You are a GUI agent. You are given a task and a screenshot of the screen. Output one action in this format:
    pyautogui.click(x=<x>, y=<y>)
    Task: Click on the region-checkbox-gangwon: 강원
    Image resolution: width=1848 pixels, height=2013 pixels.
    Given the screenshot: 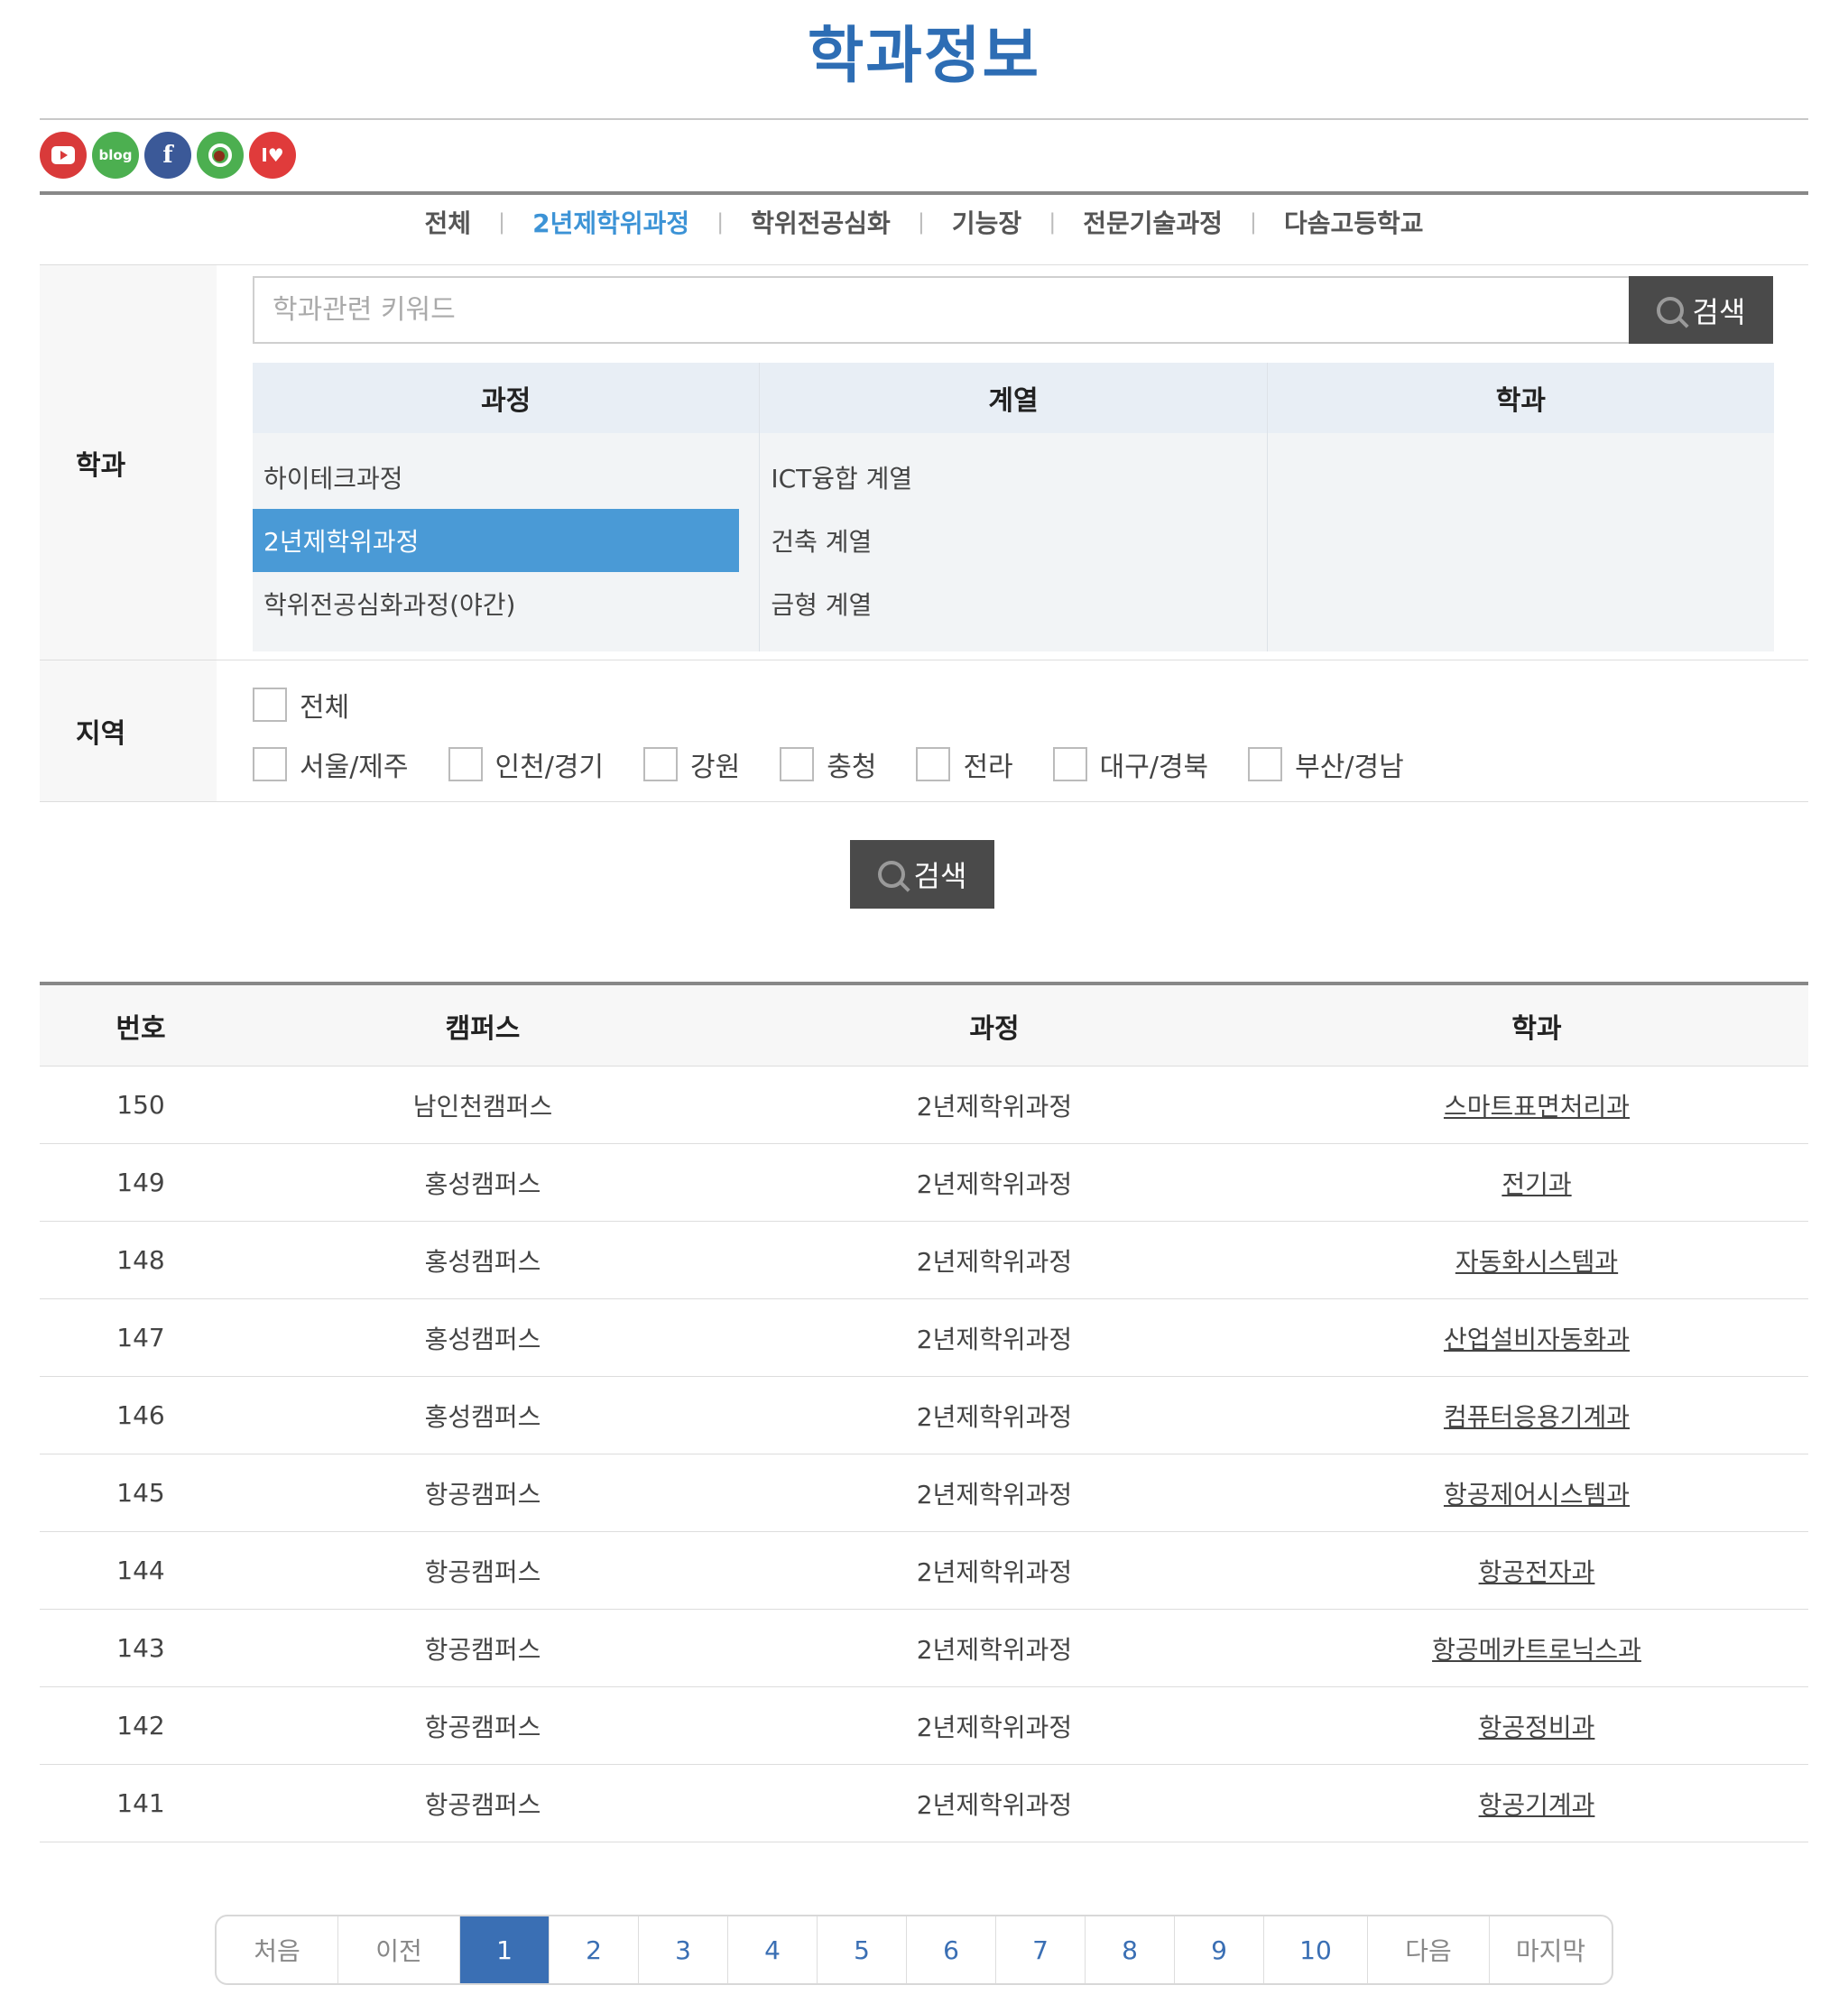 What is the action you would take?
    pyautogui.click(x=691, y=764)
    